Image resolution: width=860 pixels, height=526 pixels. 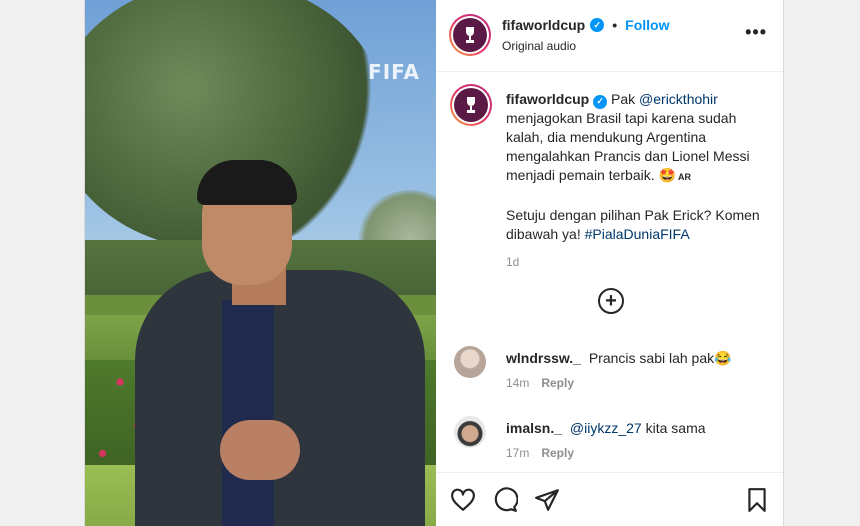 What do you see at coordinates (260, 450) in the screenshot?
I see `person-hands` at bounding box center [260, 450].